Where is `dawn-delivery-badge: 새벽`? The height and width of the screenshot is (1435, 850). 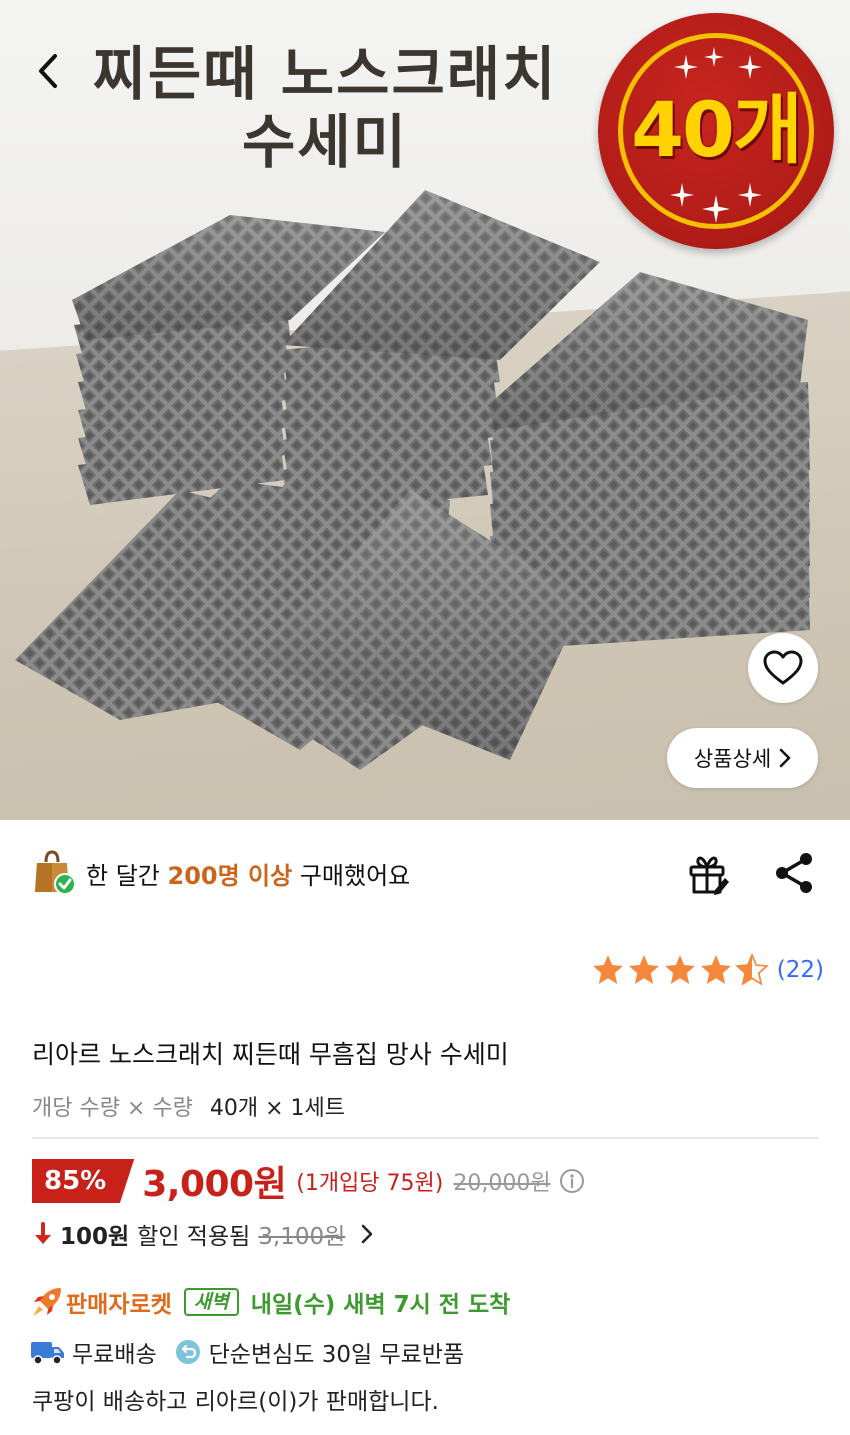 dawn-delivery-badge: 새벽 is located at coordinates (211, 1302).